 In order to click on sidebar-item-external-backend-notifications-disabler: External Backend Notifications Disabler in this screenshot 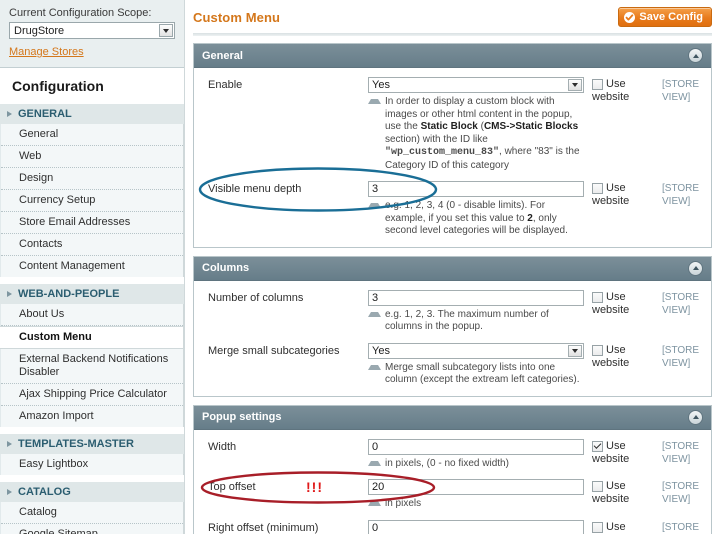, I will do `click(92, 366)`.